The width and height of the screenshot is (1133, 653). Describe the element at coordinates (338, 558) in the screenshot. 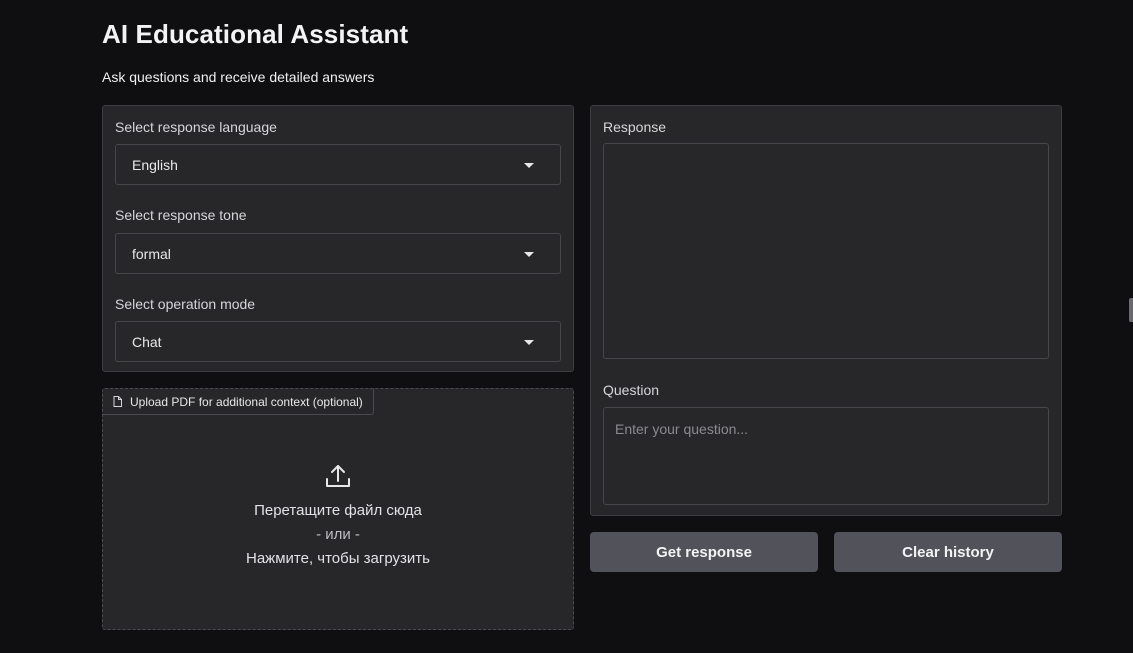

I see `click-to-upload-text: Нажмите, чтобы загрузить` at that location.